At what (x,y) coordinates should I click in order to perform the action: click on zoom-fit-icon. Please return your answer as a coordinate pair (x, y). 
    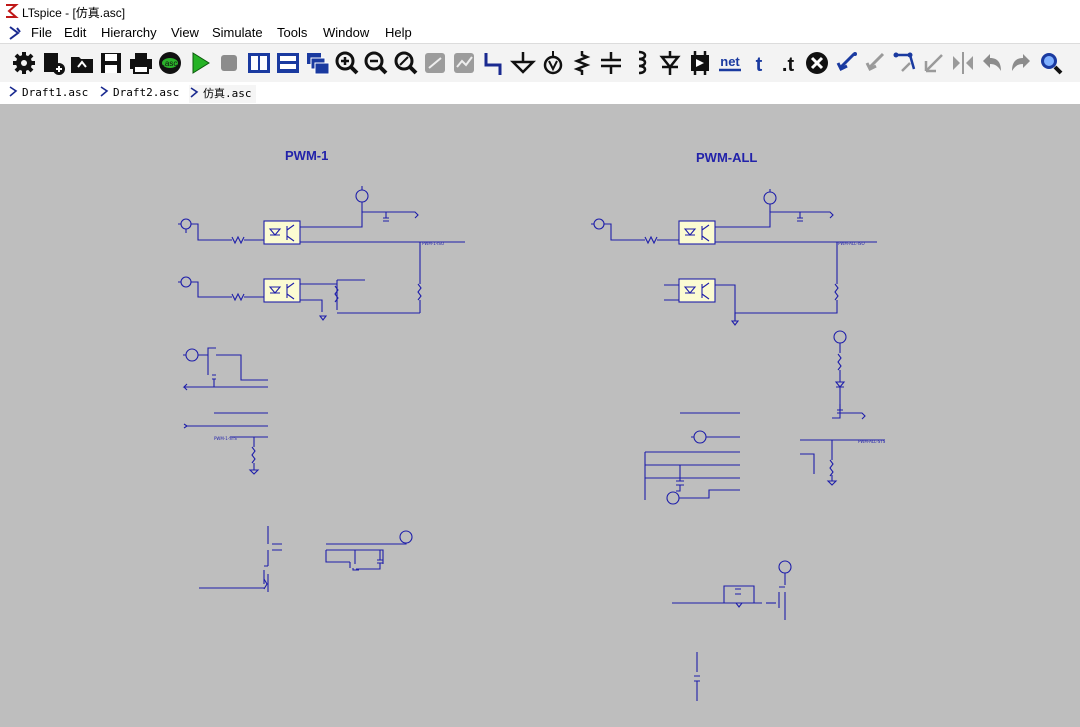
    Looking at the image, I should click on (406, 63).